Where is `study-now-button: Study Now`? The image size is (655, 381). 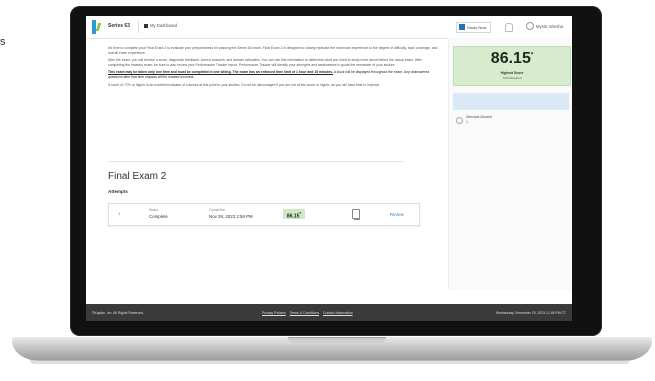
study-now-button: Study Now is located at coordinates (474, 27).